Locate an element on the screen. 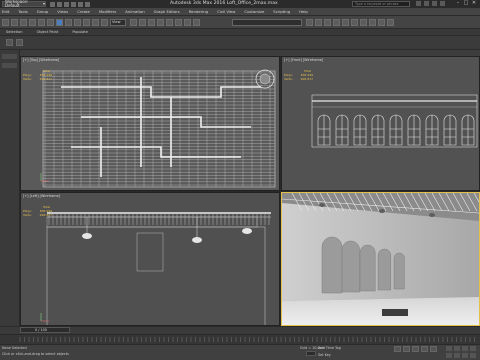 This screenshot has height=360, width=480. menu-item: Tools is located at coordinates (22, 11).